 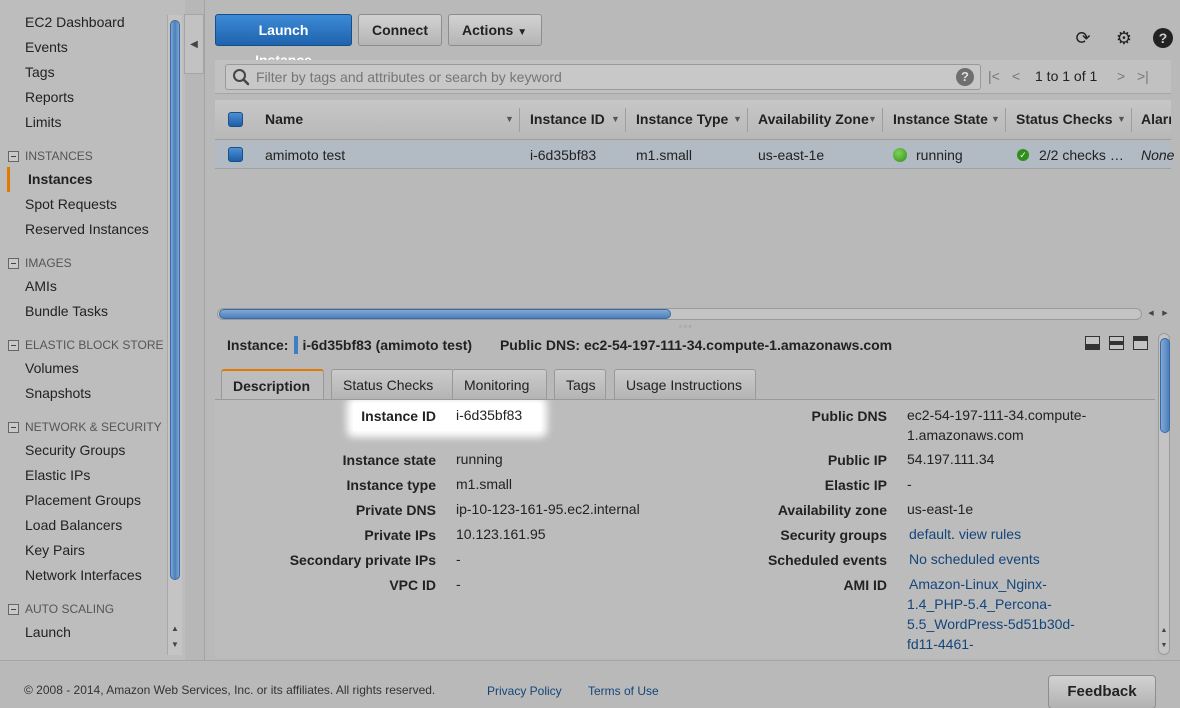 I want to click on refresh-icon: ⟳, so click(x=1083, y=38).